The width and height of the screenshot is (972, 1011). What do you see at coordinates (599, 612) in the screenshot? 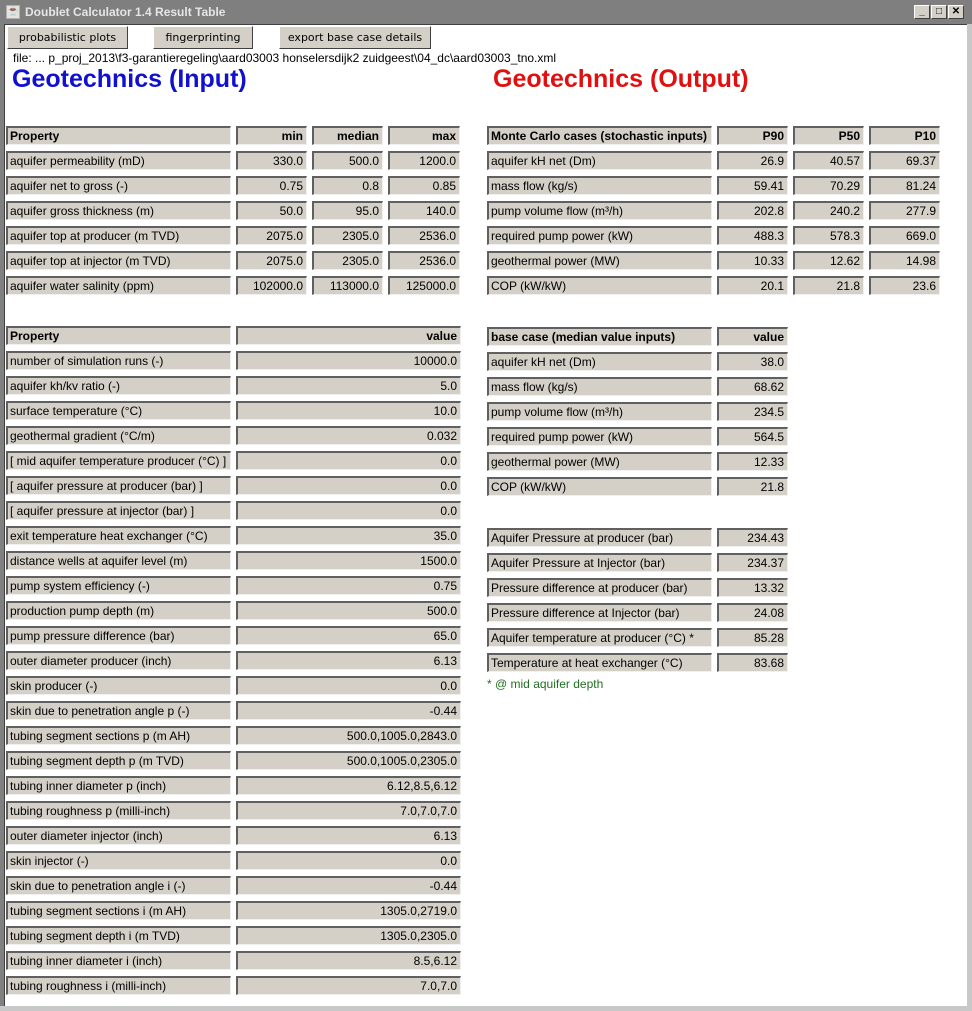
I see `result-label: Pressure difference at Injector (bar)` at bounding box center [599, 612].